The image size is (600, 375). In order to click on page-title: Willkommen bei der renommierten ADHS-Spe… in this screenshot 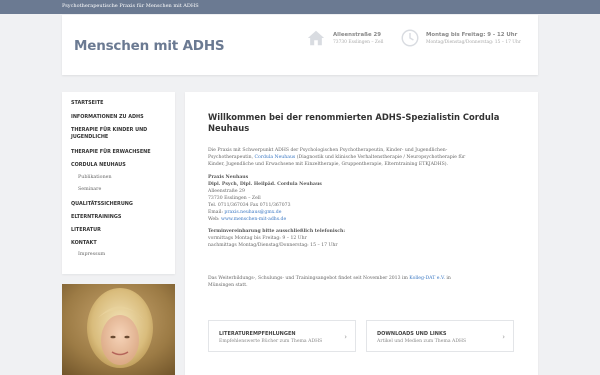, I will do `click(354, 122)`.